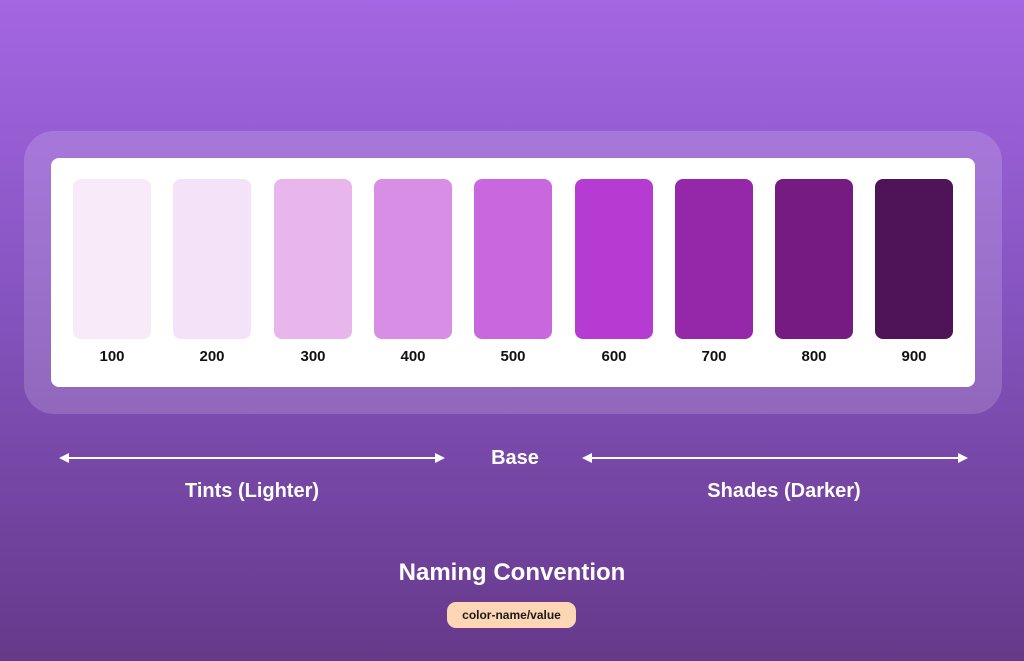  I want to click on base-label: Base, so click(515, 458).